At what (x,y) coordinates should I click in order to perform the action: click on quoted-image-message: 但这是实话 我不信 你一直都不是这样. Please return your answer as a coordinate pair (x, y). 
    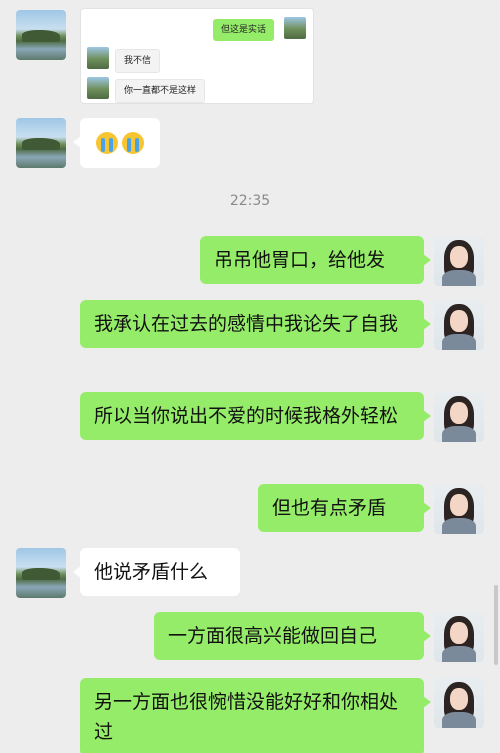
    Looking at the image, I should click on (197, 56).